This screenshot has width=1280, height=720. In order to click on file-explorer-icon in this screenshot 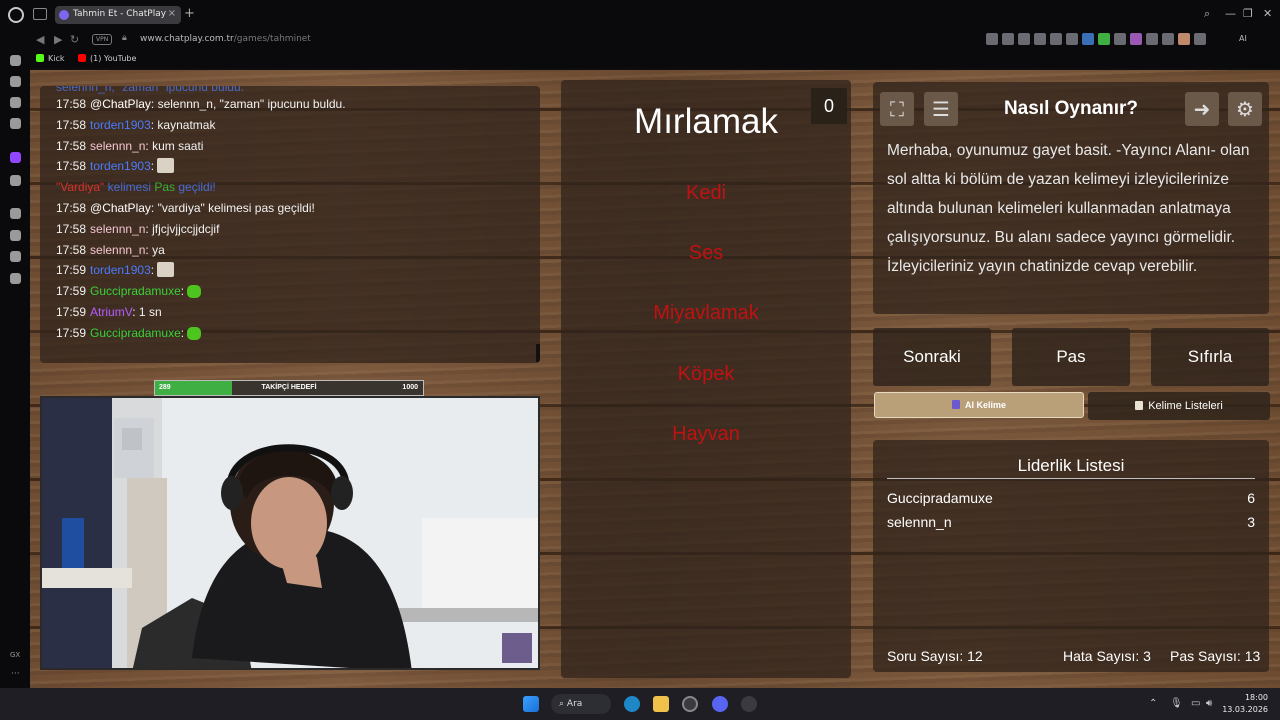, I will do `click(661, 704)`.